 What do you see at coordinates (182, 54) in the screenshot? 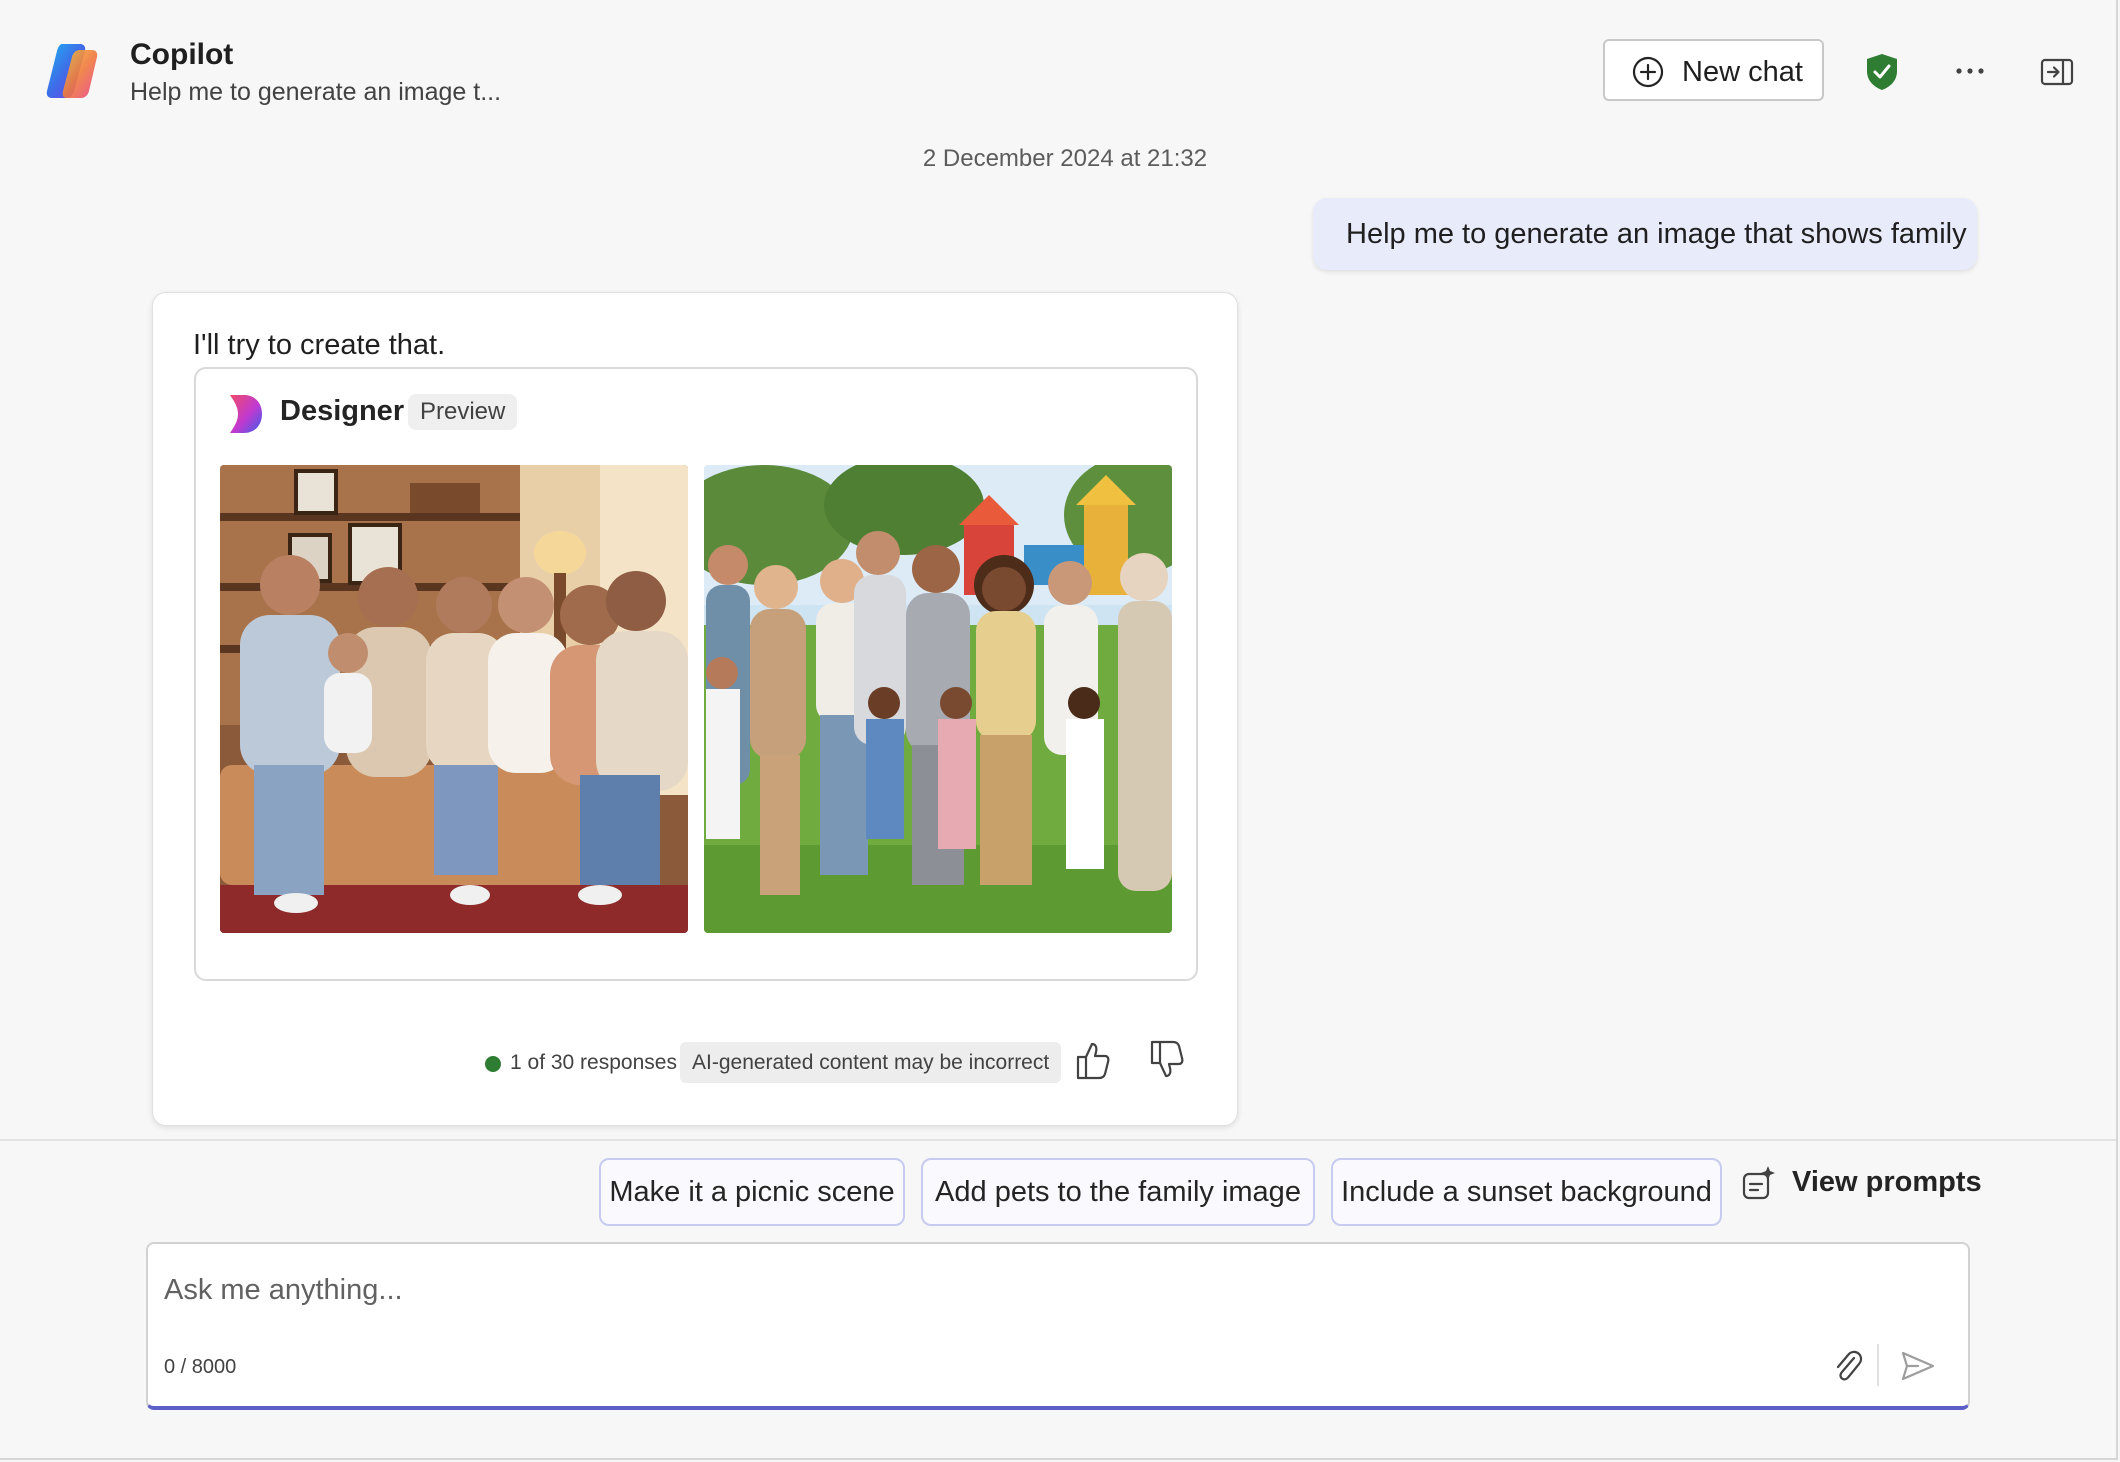
I see `app-title: Copilot` at bounding box center [182, 54].